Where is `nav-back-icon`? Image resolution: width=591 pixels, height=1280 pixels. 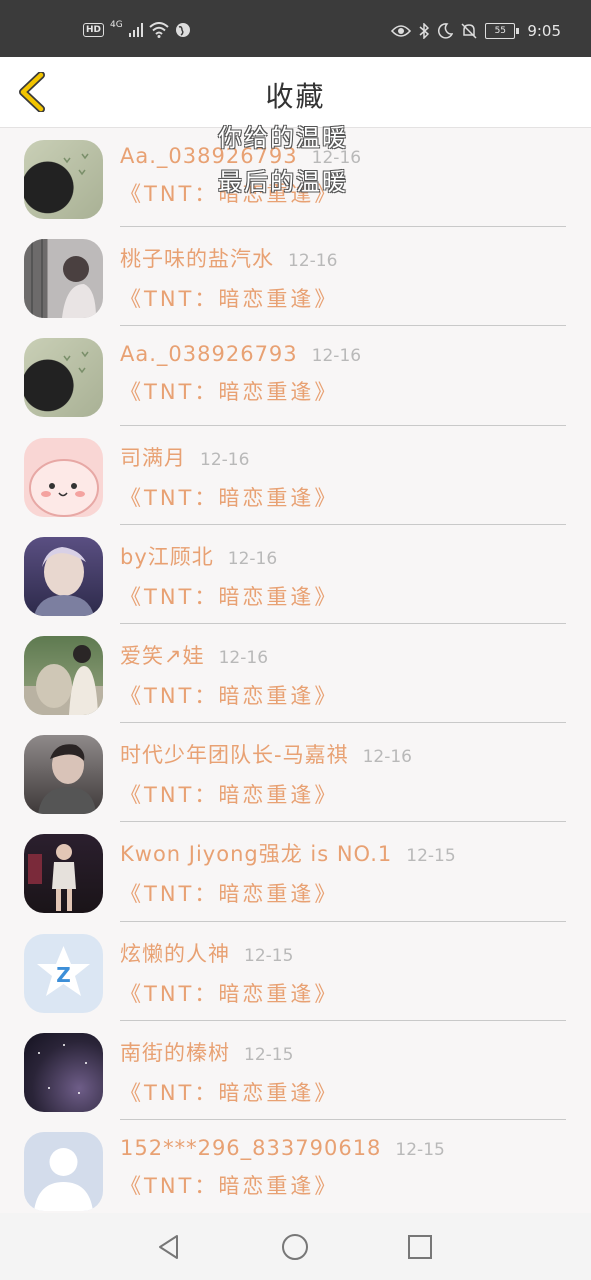
nav-back-icon is located at coordinates (168, 1247).